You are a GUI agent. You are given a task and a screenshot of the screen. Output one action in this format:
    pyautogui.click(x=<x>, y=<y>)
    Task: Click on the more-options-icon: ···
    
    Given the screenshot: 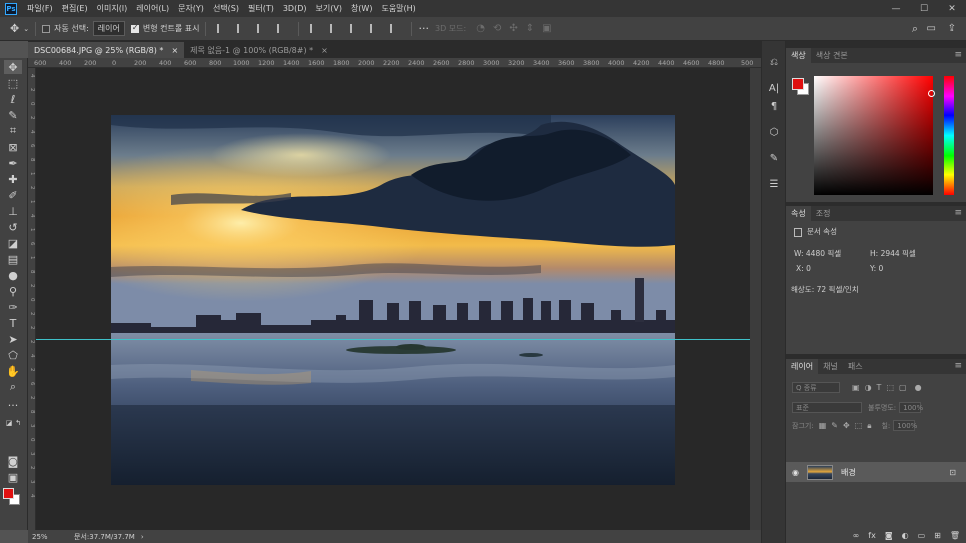 What is the action you would take?
    pyautogui.click(x=423, y=28)
    